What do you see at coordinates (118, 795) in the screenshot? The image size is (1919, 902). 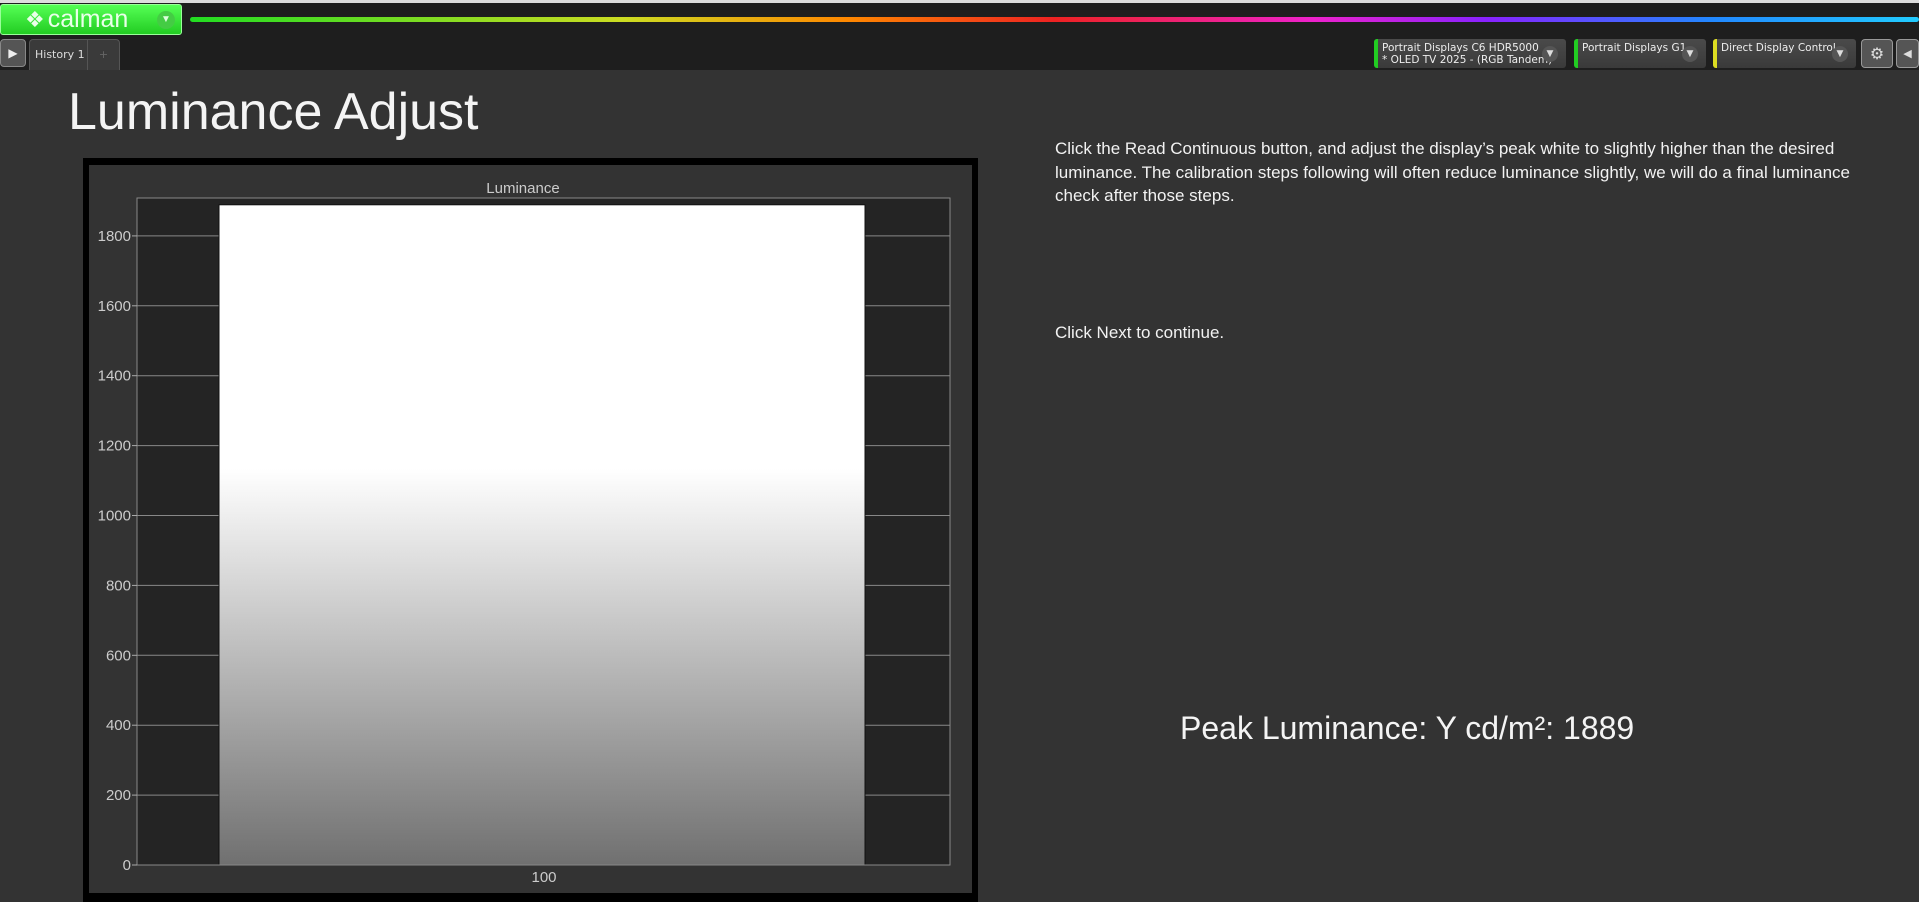 I see `y-tick-label: 200` at bounding box center [118, 795].